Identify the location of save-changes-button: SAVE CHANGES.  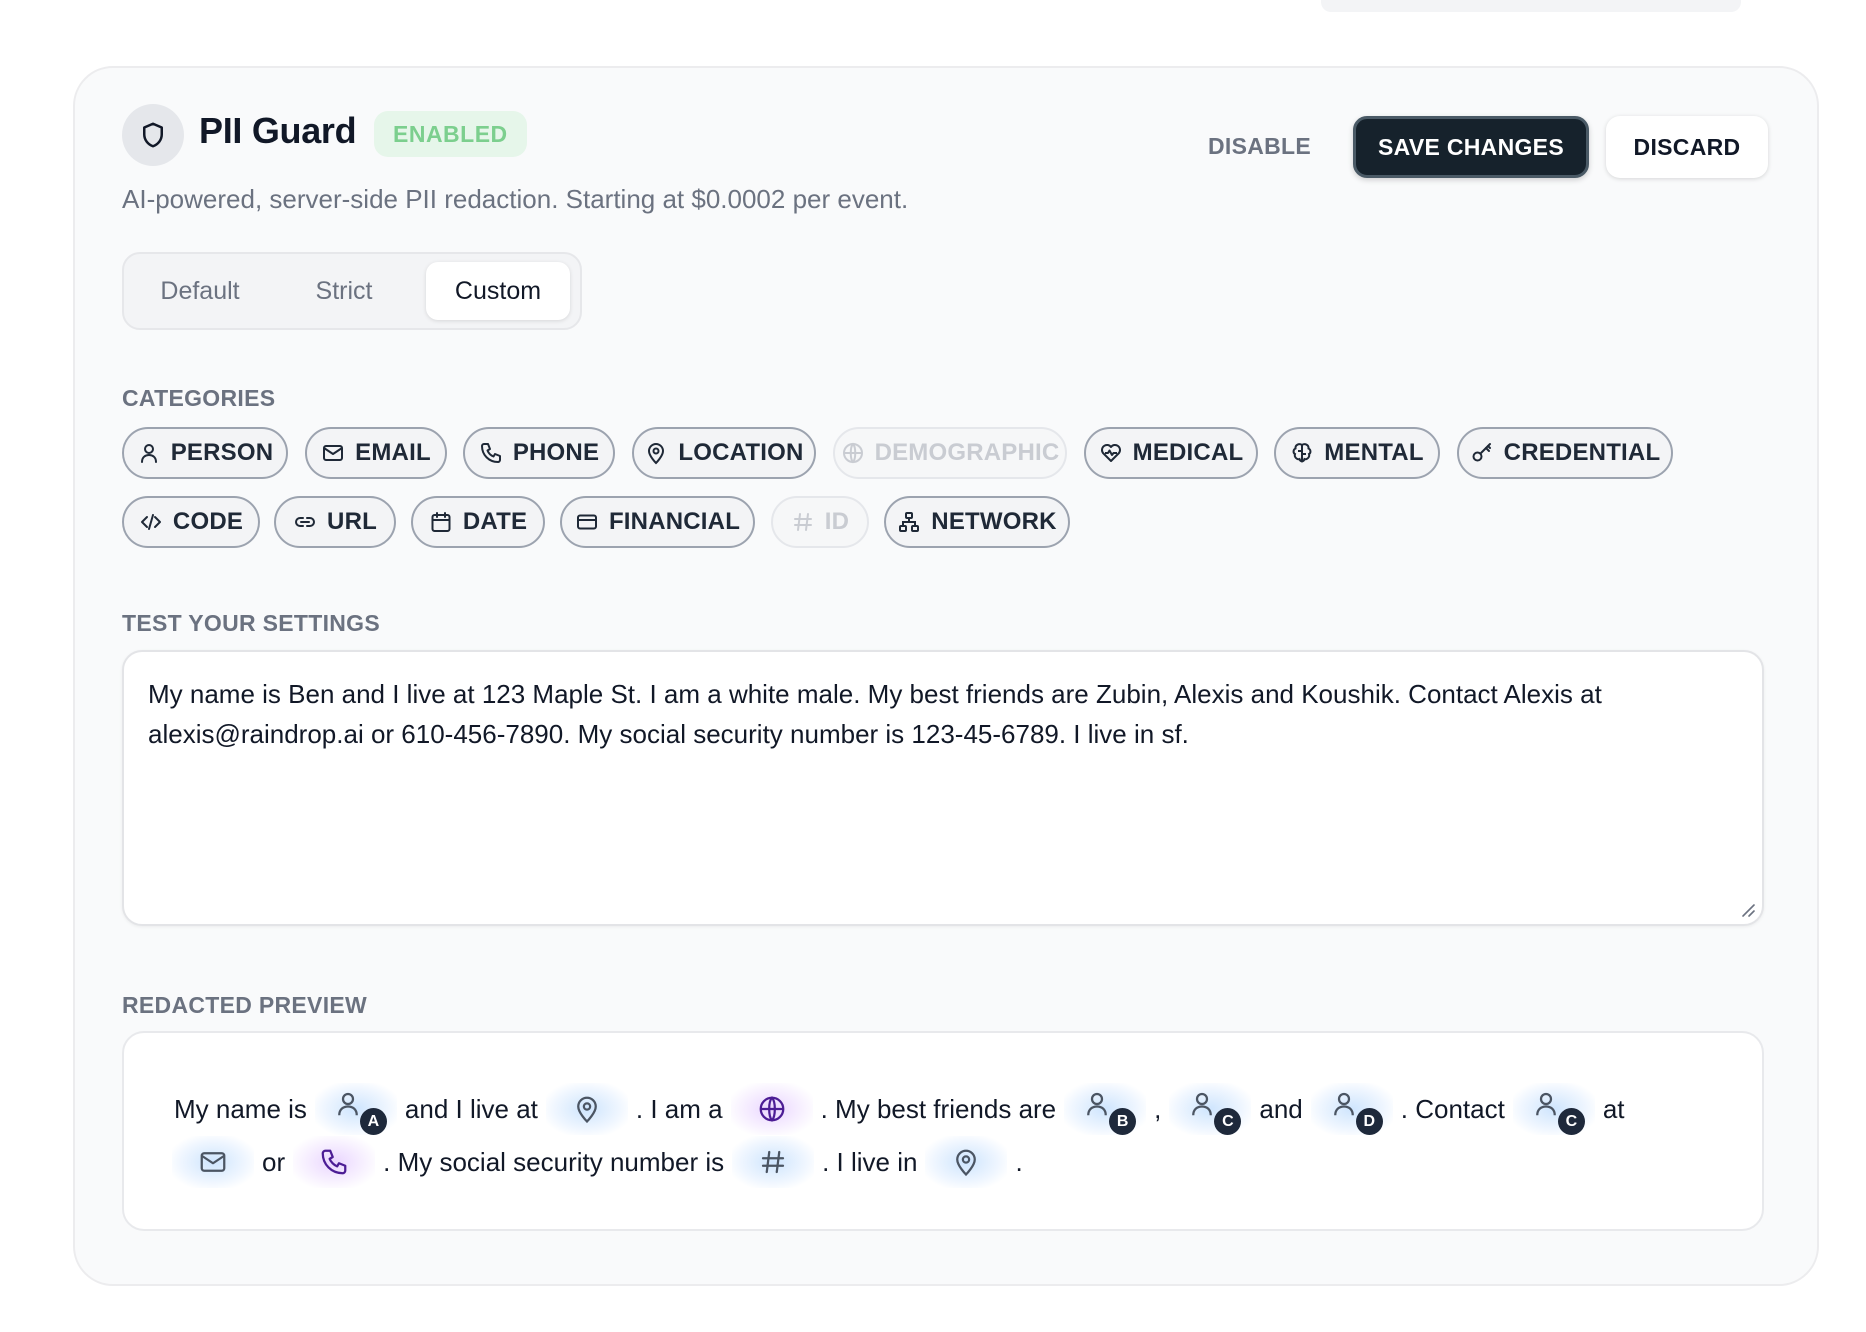
(1471, 147).